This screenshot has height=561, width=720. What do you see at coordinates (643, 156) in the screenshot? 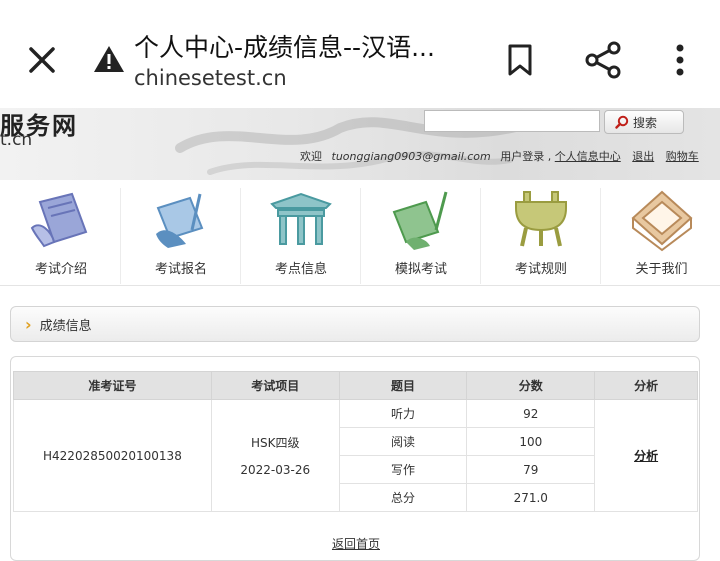
I see `logout-link: 退出` at bounding box center [643, 156].